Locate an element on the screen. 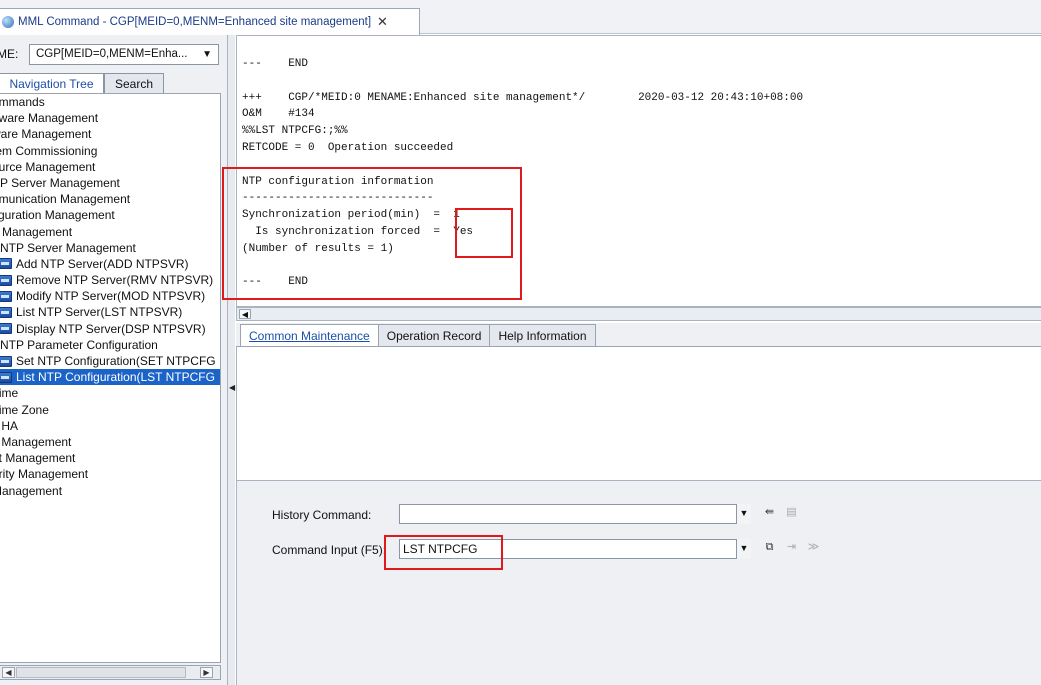  tree-item: NTP Parameter Configuration is located at coordinates (110, 345).